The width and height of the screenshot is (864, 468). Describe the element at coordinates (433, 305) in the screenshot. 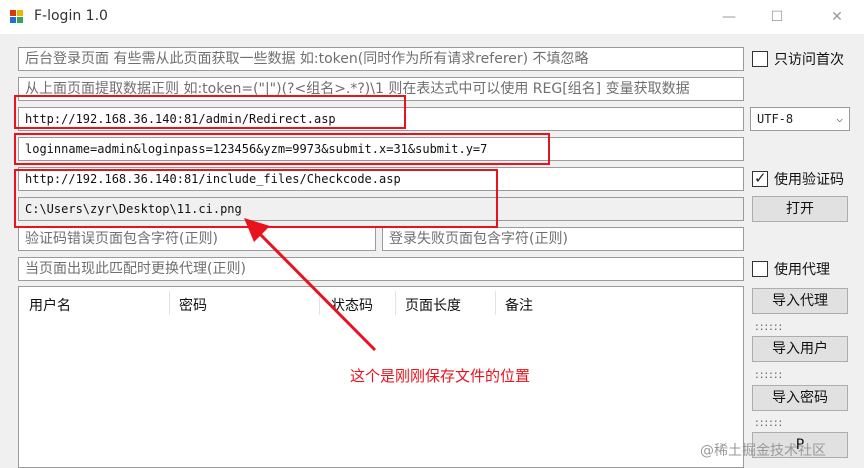

I see `column-header-page-length: 页面长度` at that location.